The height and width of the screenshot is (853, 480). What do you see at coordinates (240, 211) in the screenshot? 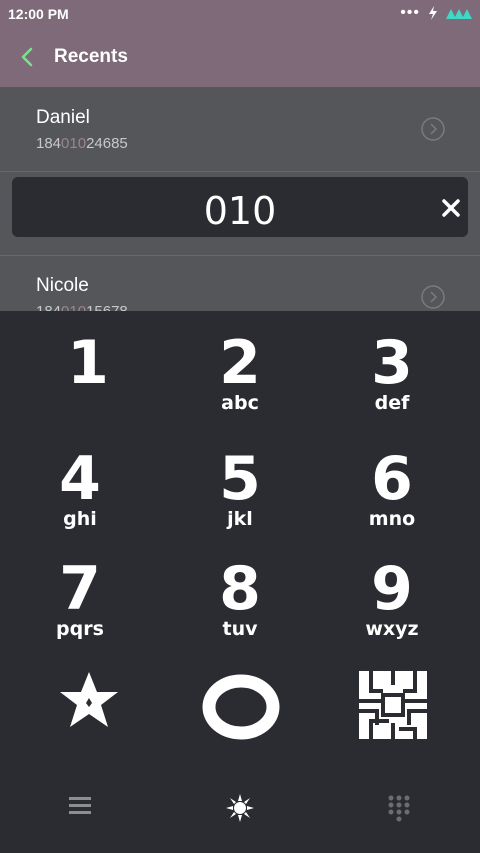
I see `search-query-text: 010` at bounding box center [240, 211].